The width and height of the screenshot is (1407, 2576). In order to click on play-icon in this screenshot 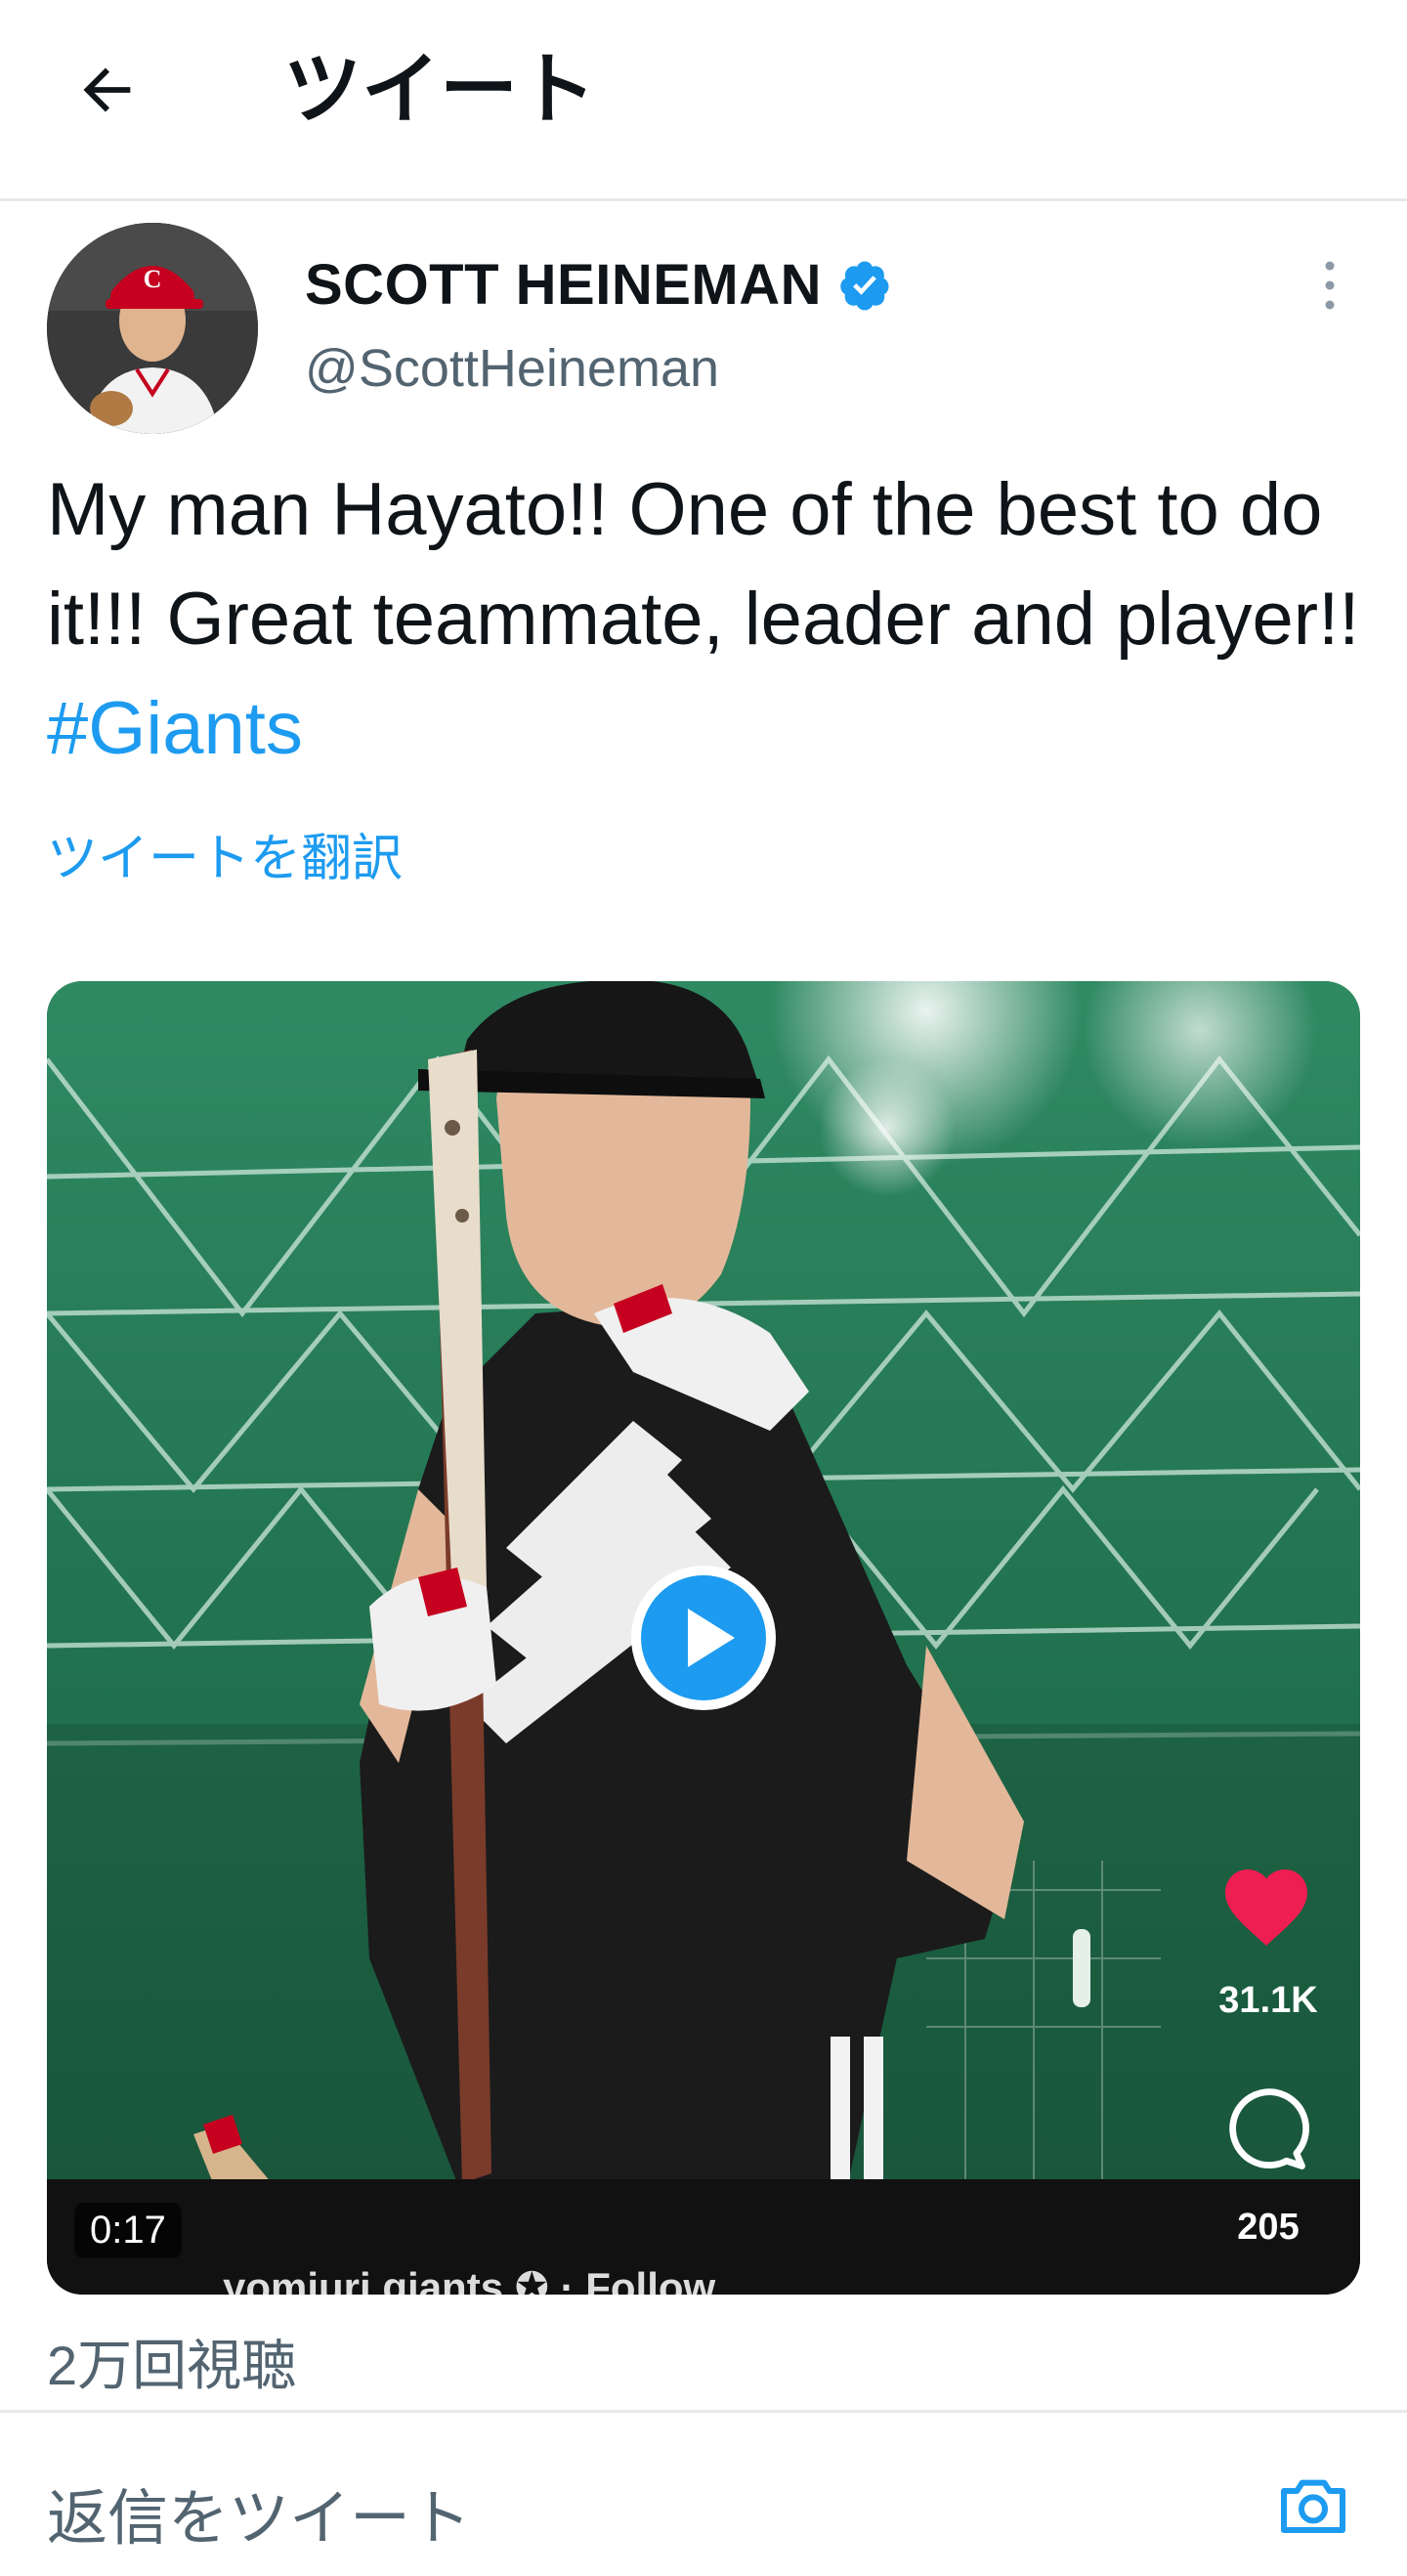, I will do `click(703, 1638)`.